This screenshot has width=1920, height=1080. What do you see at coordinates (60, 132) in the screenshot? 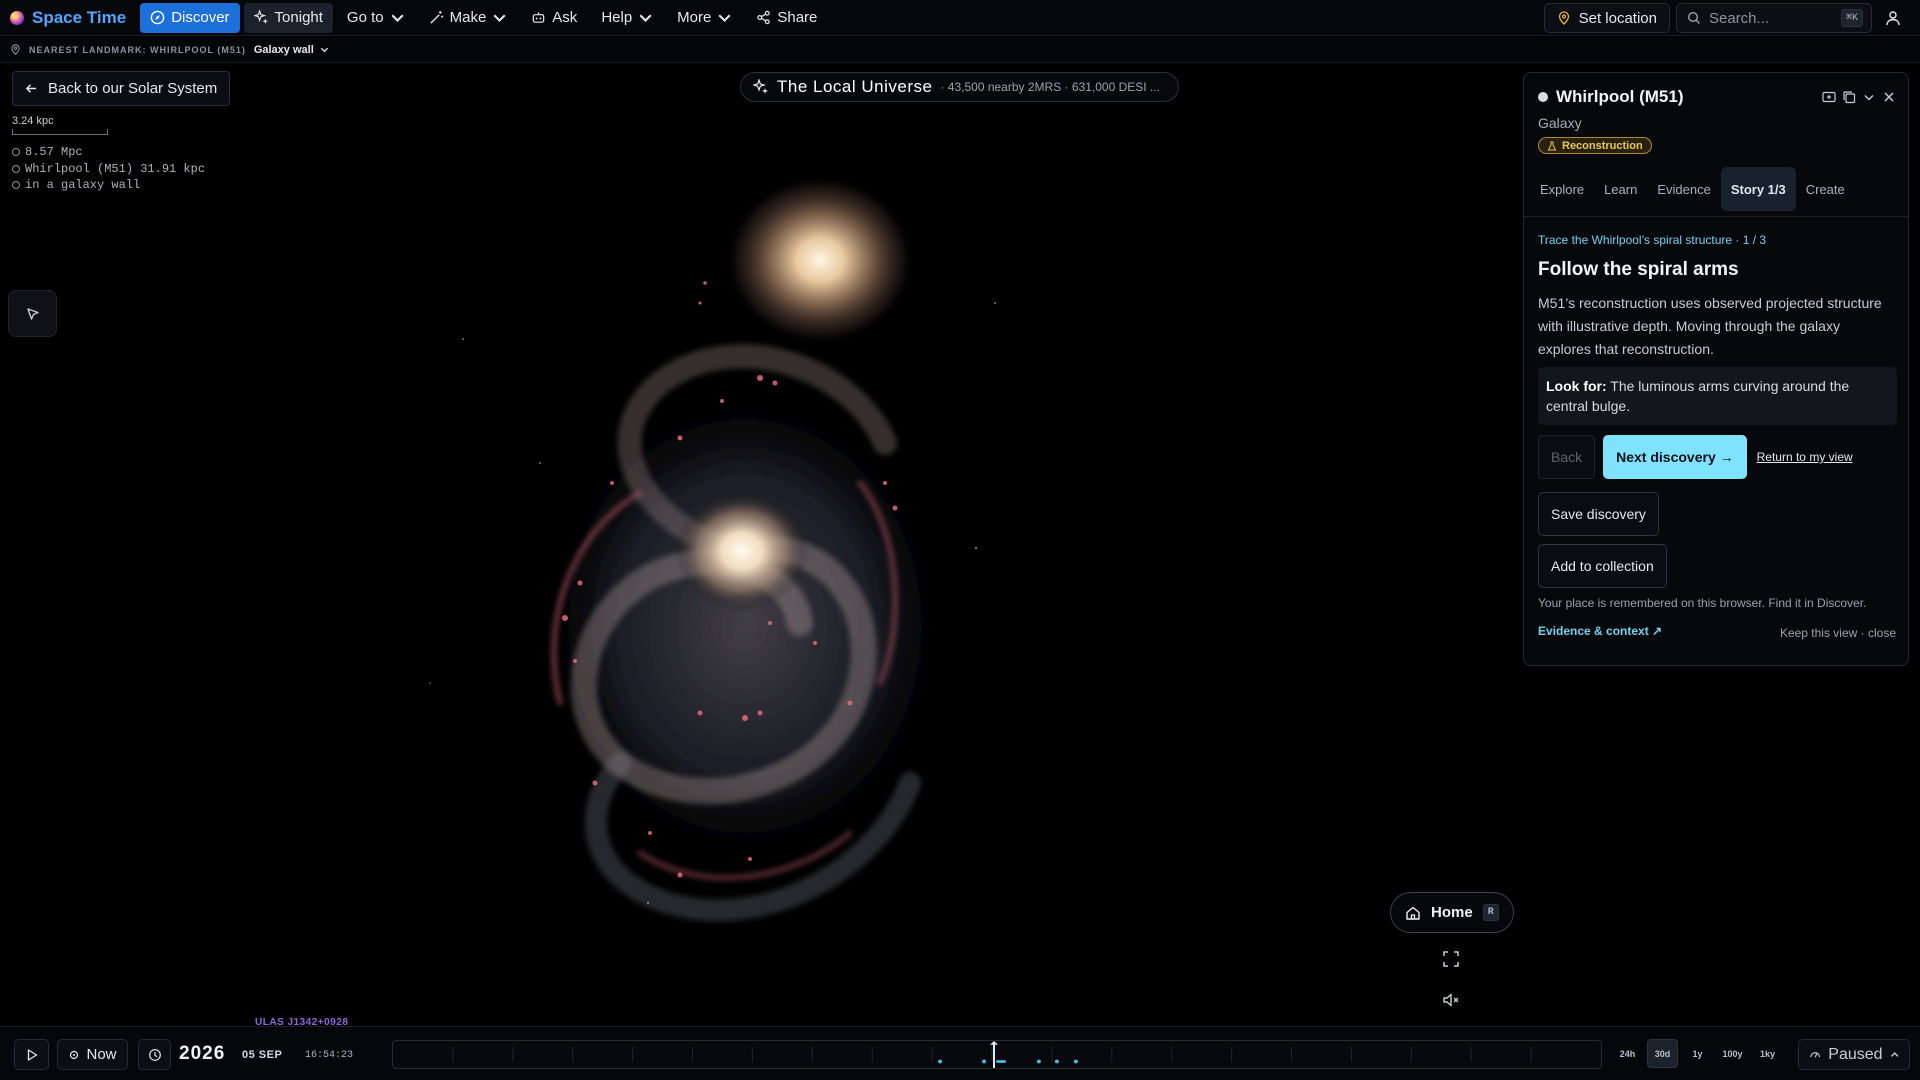
I see `scale-line` at bounding box center [60, 132].